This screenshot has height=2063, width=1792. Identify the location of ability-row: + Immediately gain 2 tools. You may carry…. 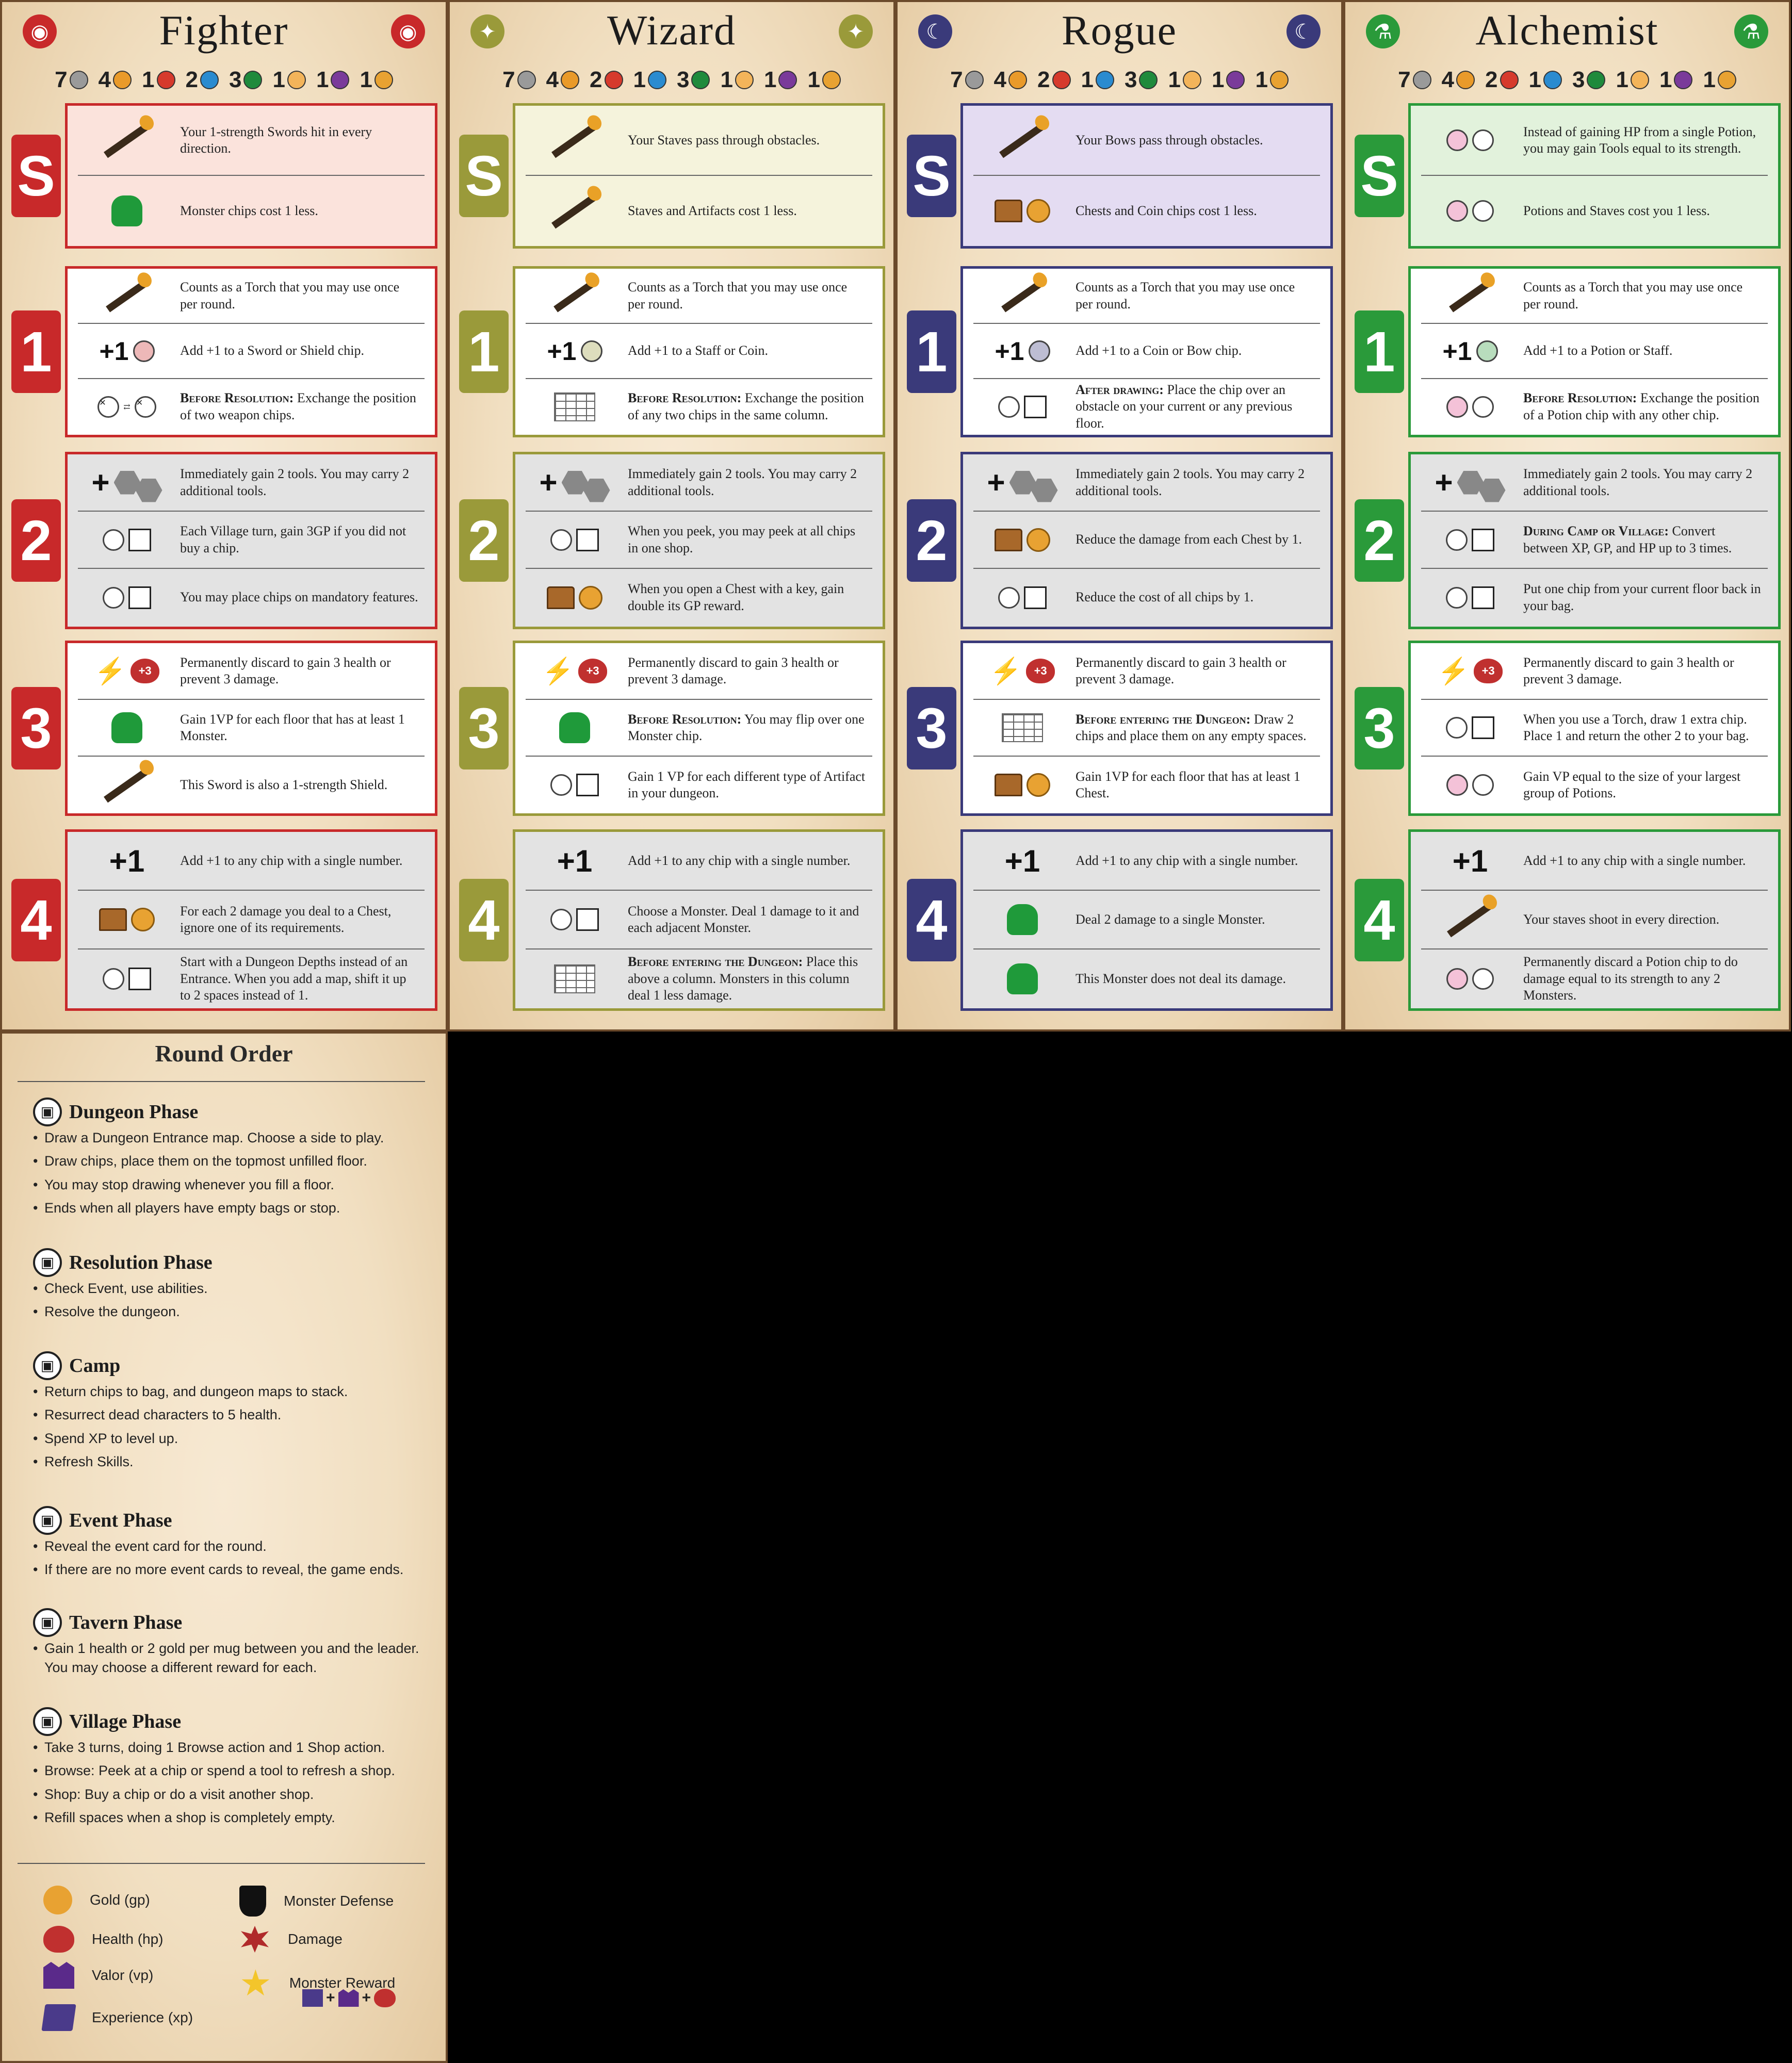
(1594, 483).